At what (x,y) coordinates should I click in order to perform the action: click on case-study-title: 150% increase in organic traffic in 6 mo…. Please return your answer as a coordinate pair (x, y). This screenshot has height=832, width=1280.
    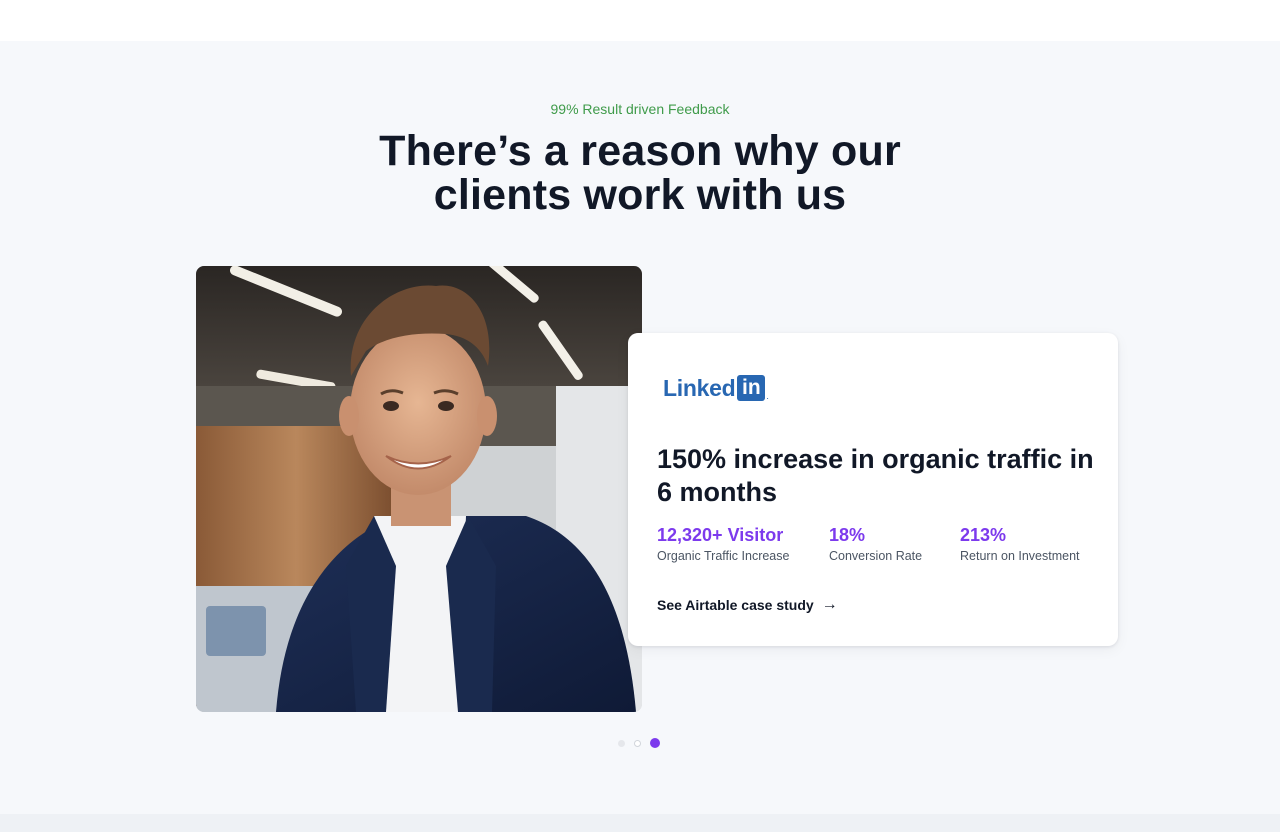
    Looking at the image, I should click on (875, 475).